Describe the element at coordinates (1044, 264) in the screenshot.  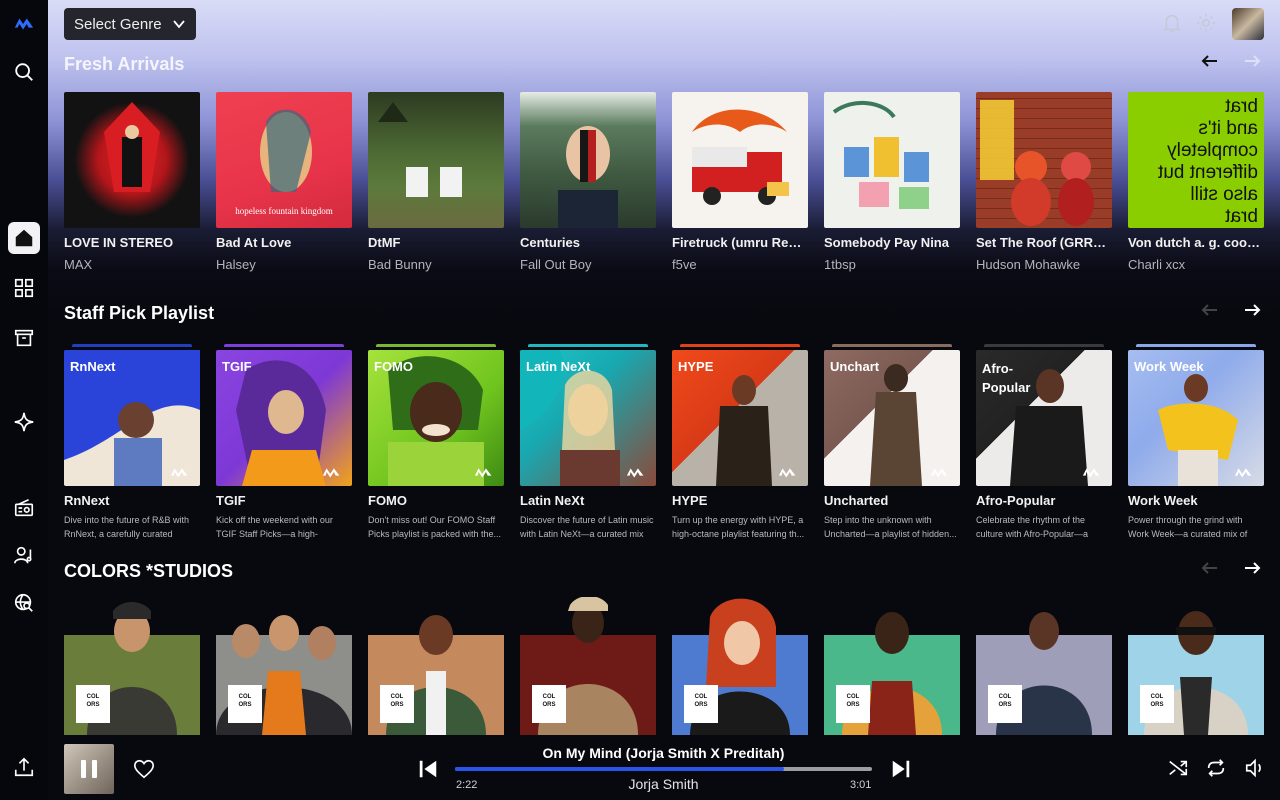
I see `album-artist: Hudson Mohawke` at that location.